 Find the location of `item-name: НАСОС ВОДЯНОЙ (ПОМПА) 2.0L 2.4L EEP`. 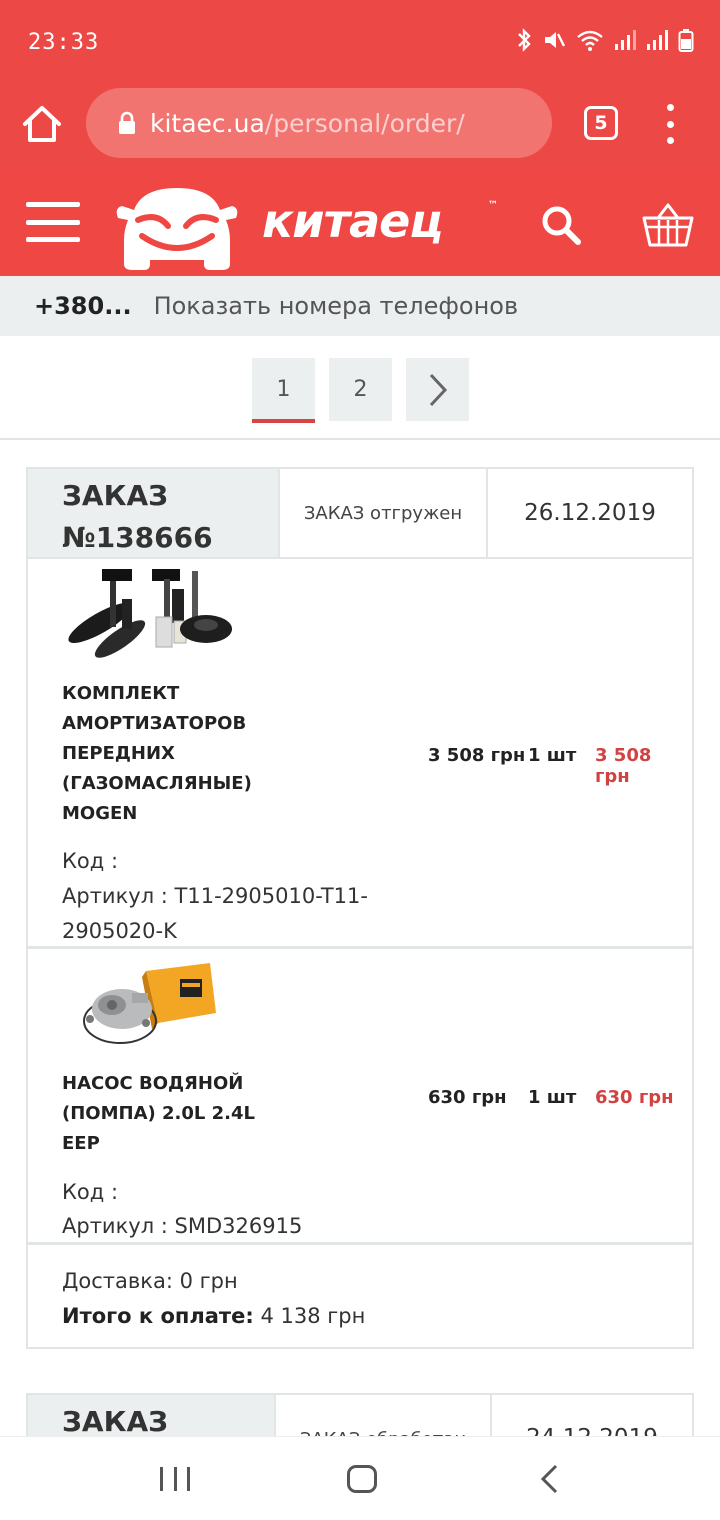

item-name: НАСОС ВОДЯНОЙ (ПОМПА) 2.0L 2.4L EEP is located at coordinates (162, 1114).